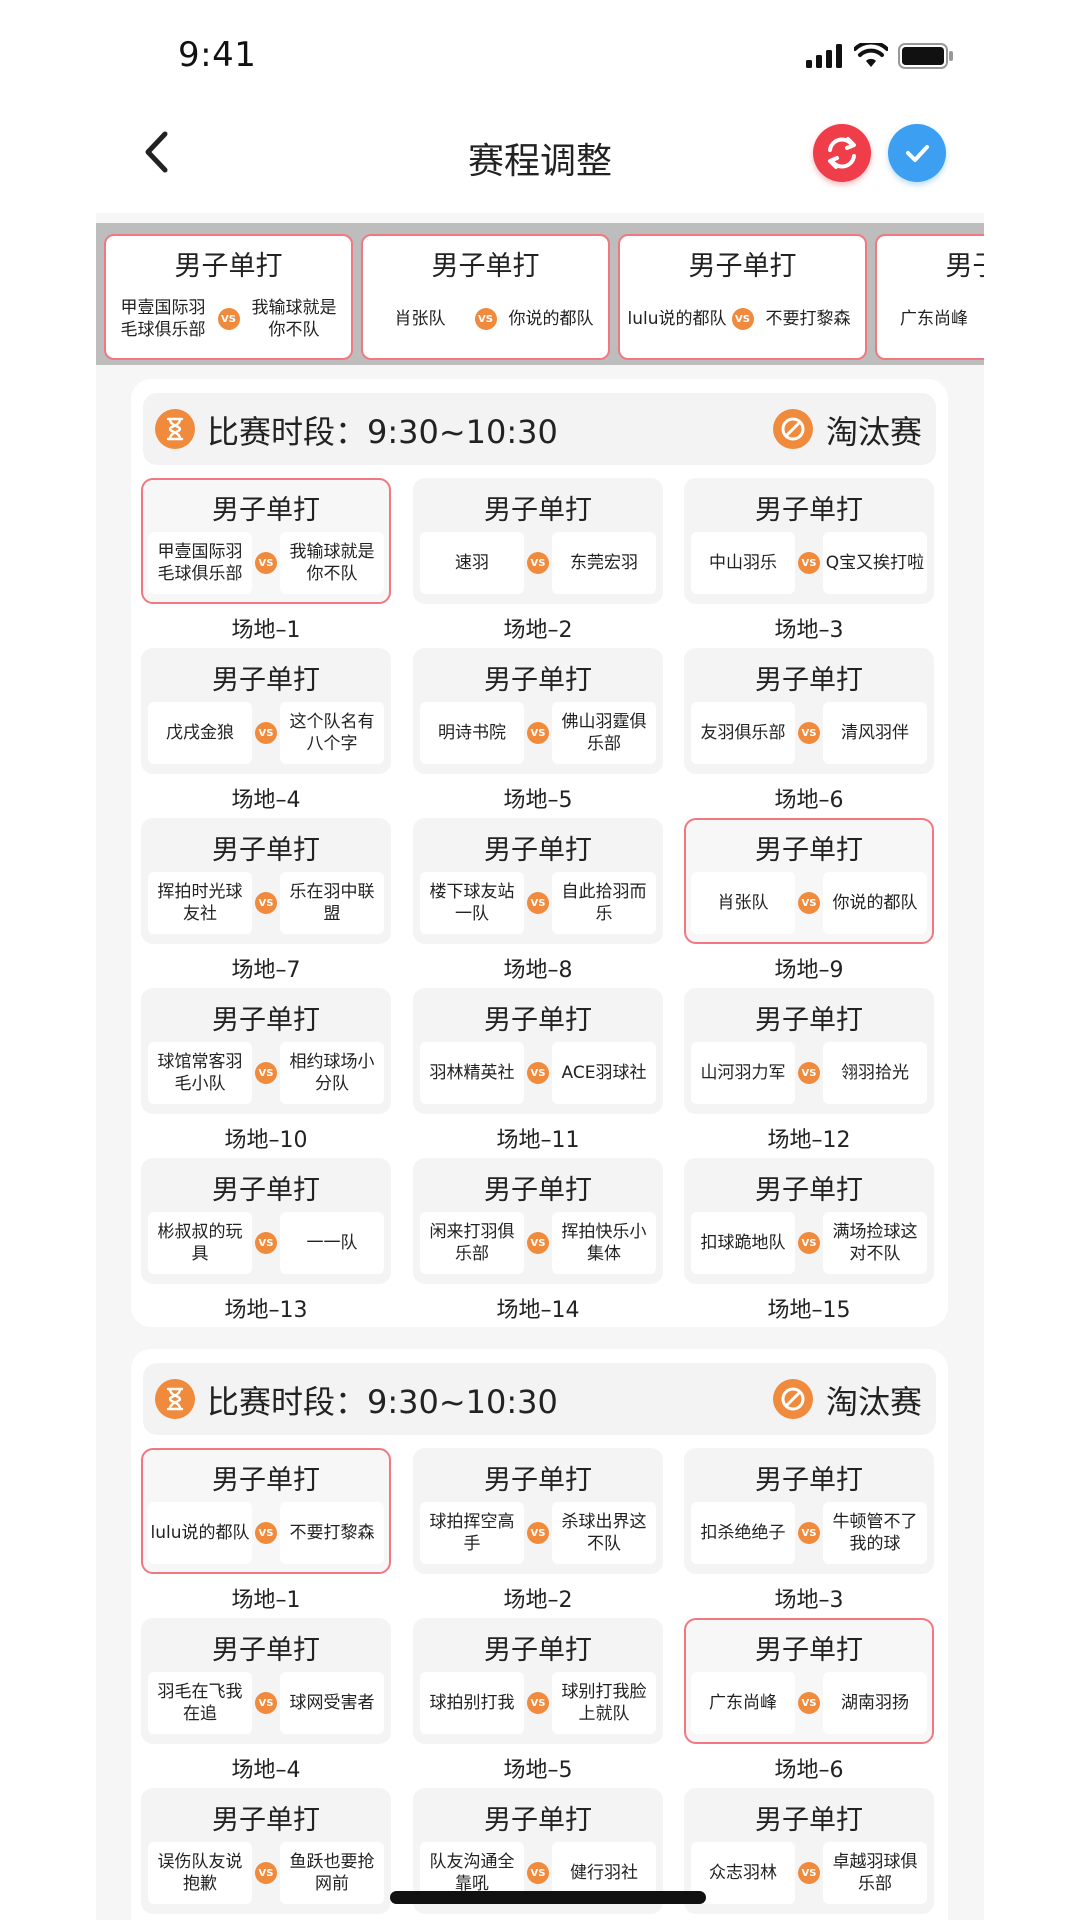 Image resolution: width=1080 pixels, height=1920 pixels. I want to click on match-card: 男子单打 挥拍时光球友社 VS 乐在羽中联盟, so click(266, 881).